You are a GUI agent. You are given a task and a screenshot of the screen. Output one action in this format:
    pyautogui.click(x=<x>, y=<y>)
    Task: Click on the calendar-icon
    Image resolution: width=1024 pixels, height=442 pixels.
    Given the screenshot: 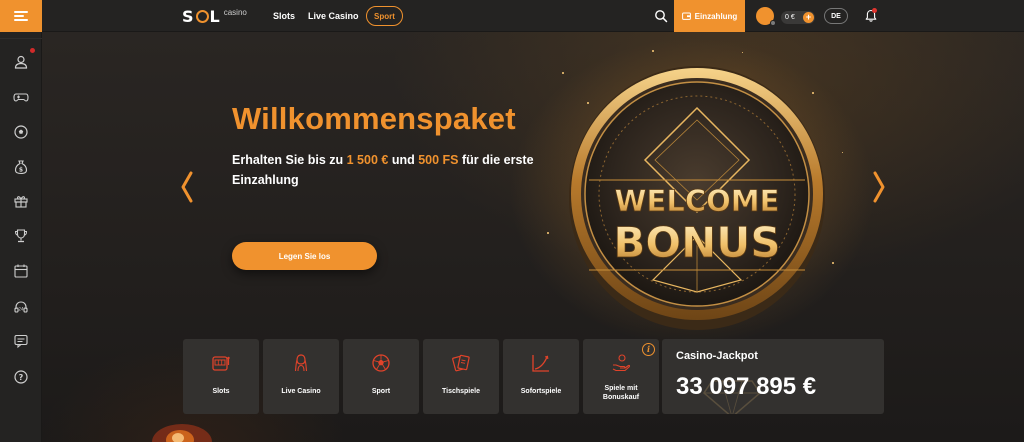 What is the action you would take?
    pyautogui.click(x=21, y=271)
    